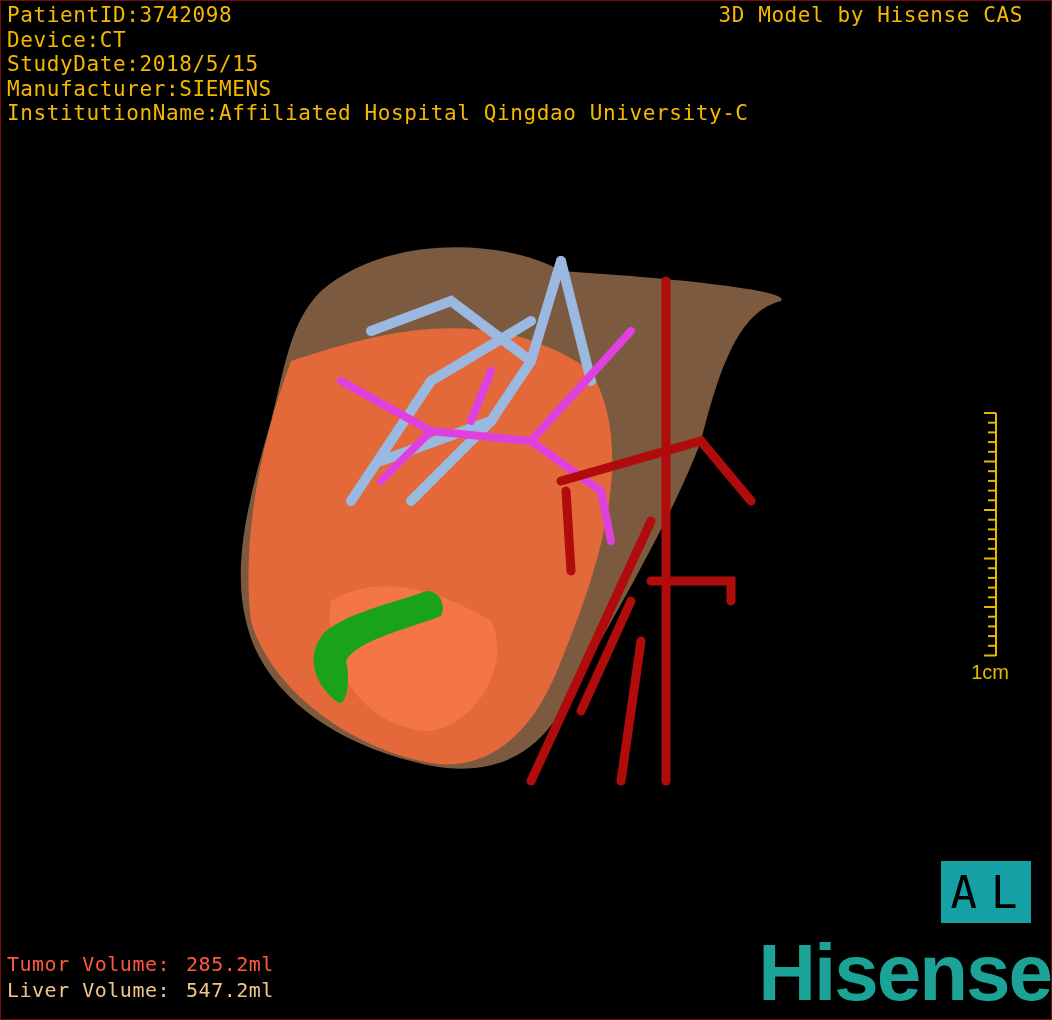  I want to click on volume-value: 547.2ml, so click(230, 990).